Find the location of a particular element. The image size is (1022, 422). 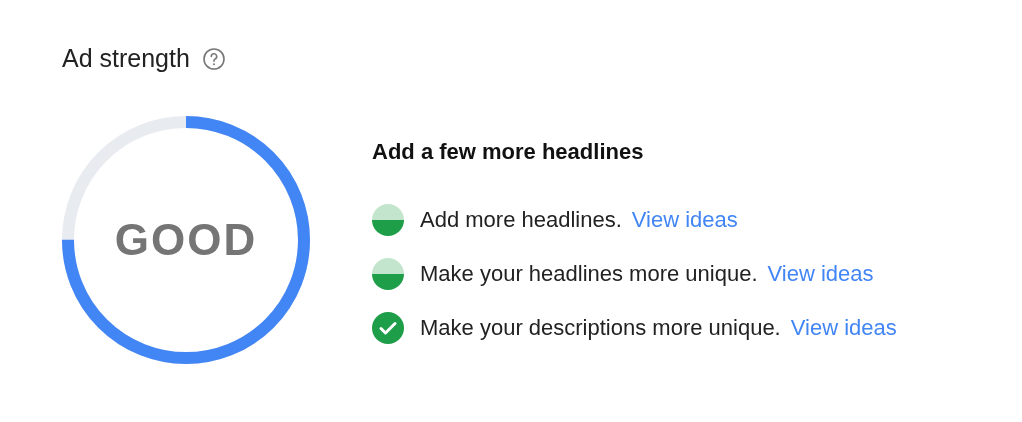

help-icon is located at coordinates (213, 58).